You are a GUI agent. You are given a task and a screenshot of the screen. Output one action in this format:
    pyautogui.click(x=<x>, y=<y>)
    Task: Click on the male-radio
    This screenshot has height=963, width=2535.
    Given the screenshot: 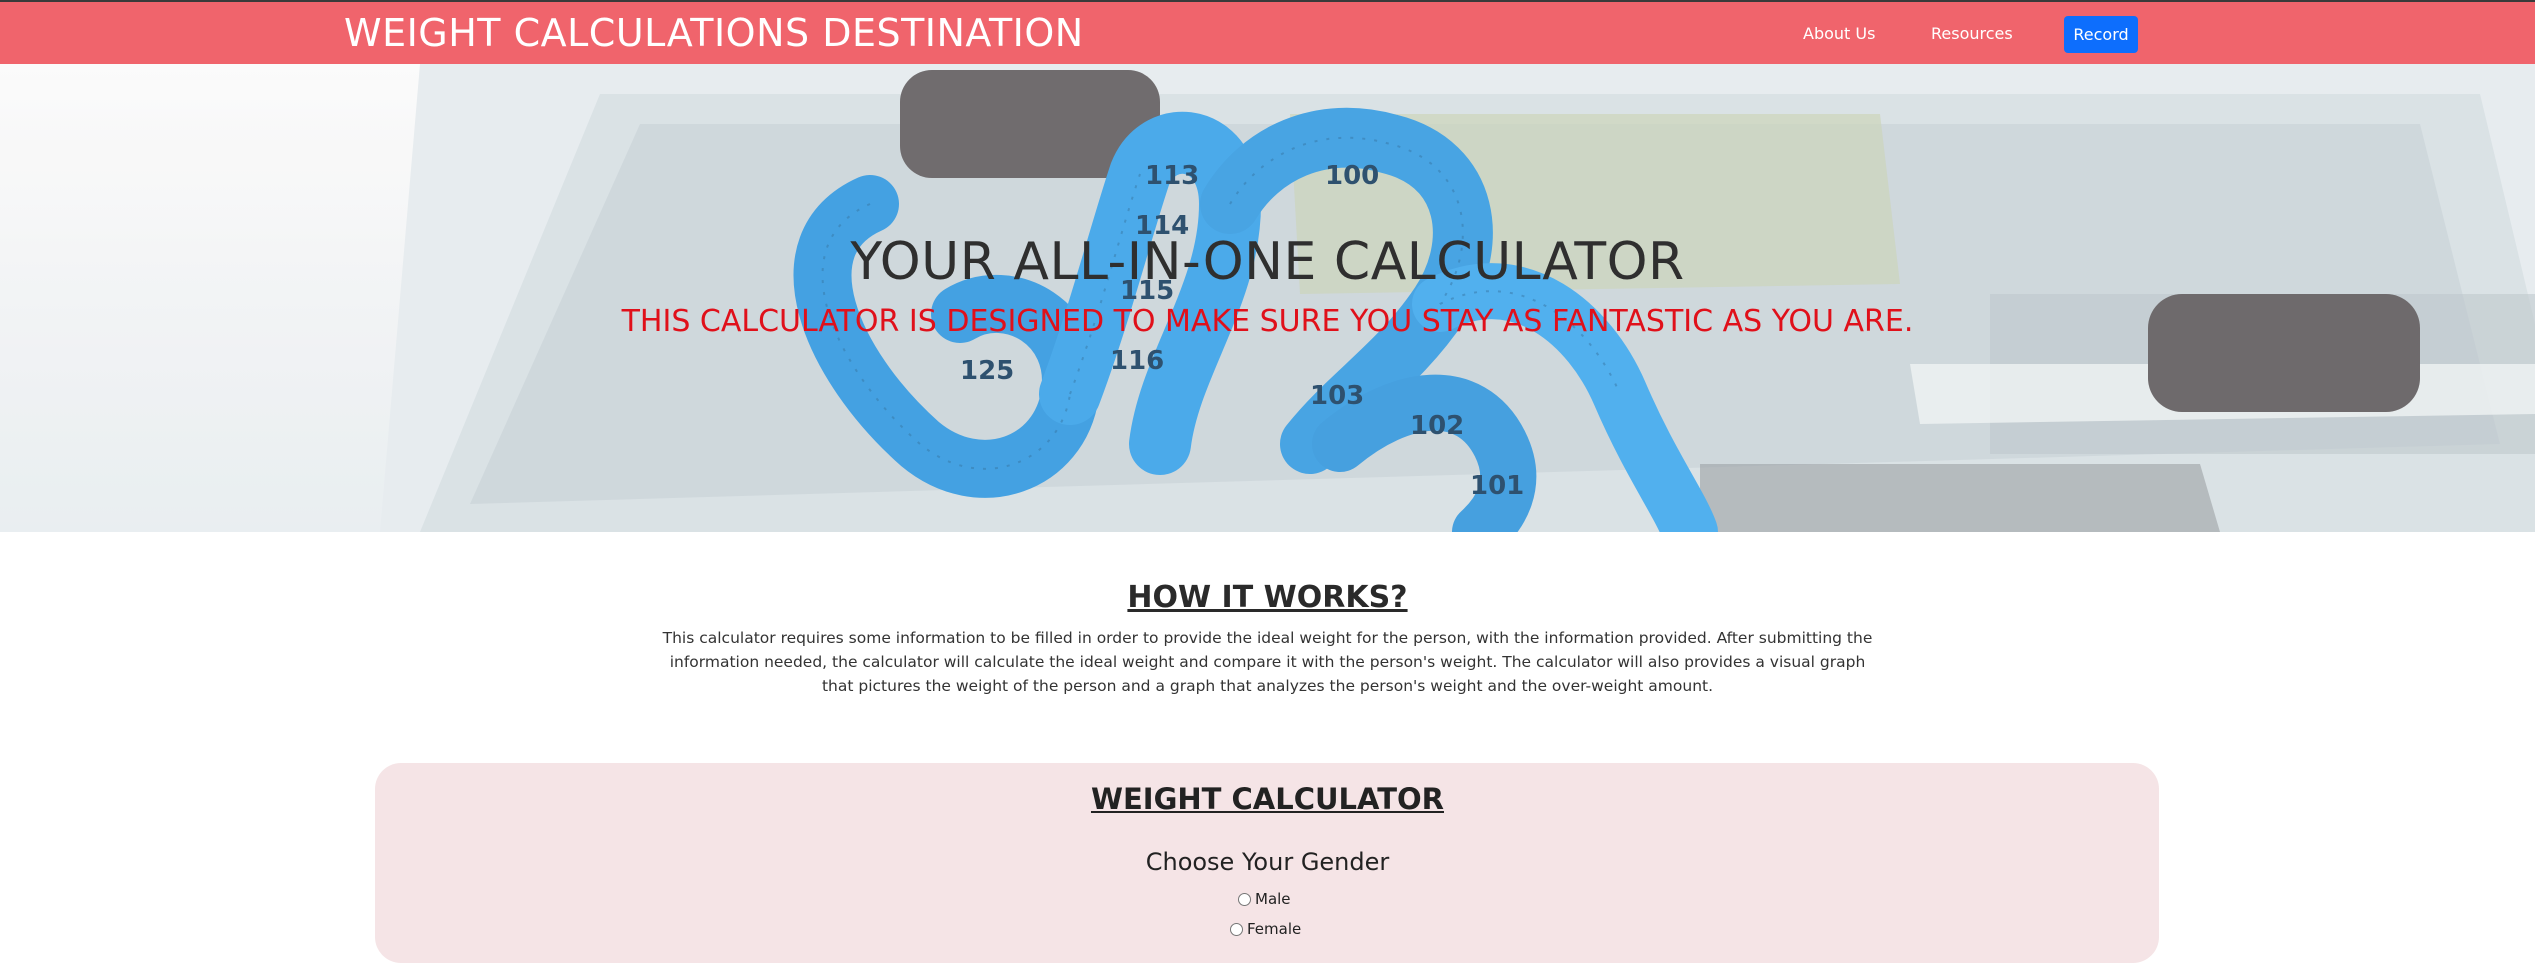 What is the action you would take?
    pyautogui.click(x=1244, y=899)
    